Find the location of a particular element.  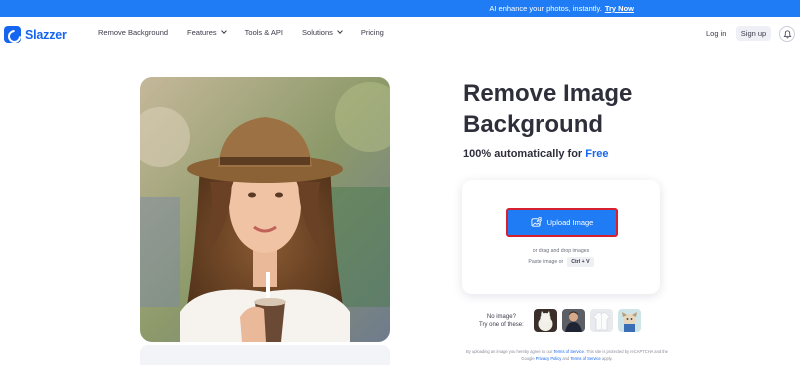

page-title-line-2: Background is located at coordinates (533, 124).